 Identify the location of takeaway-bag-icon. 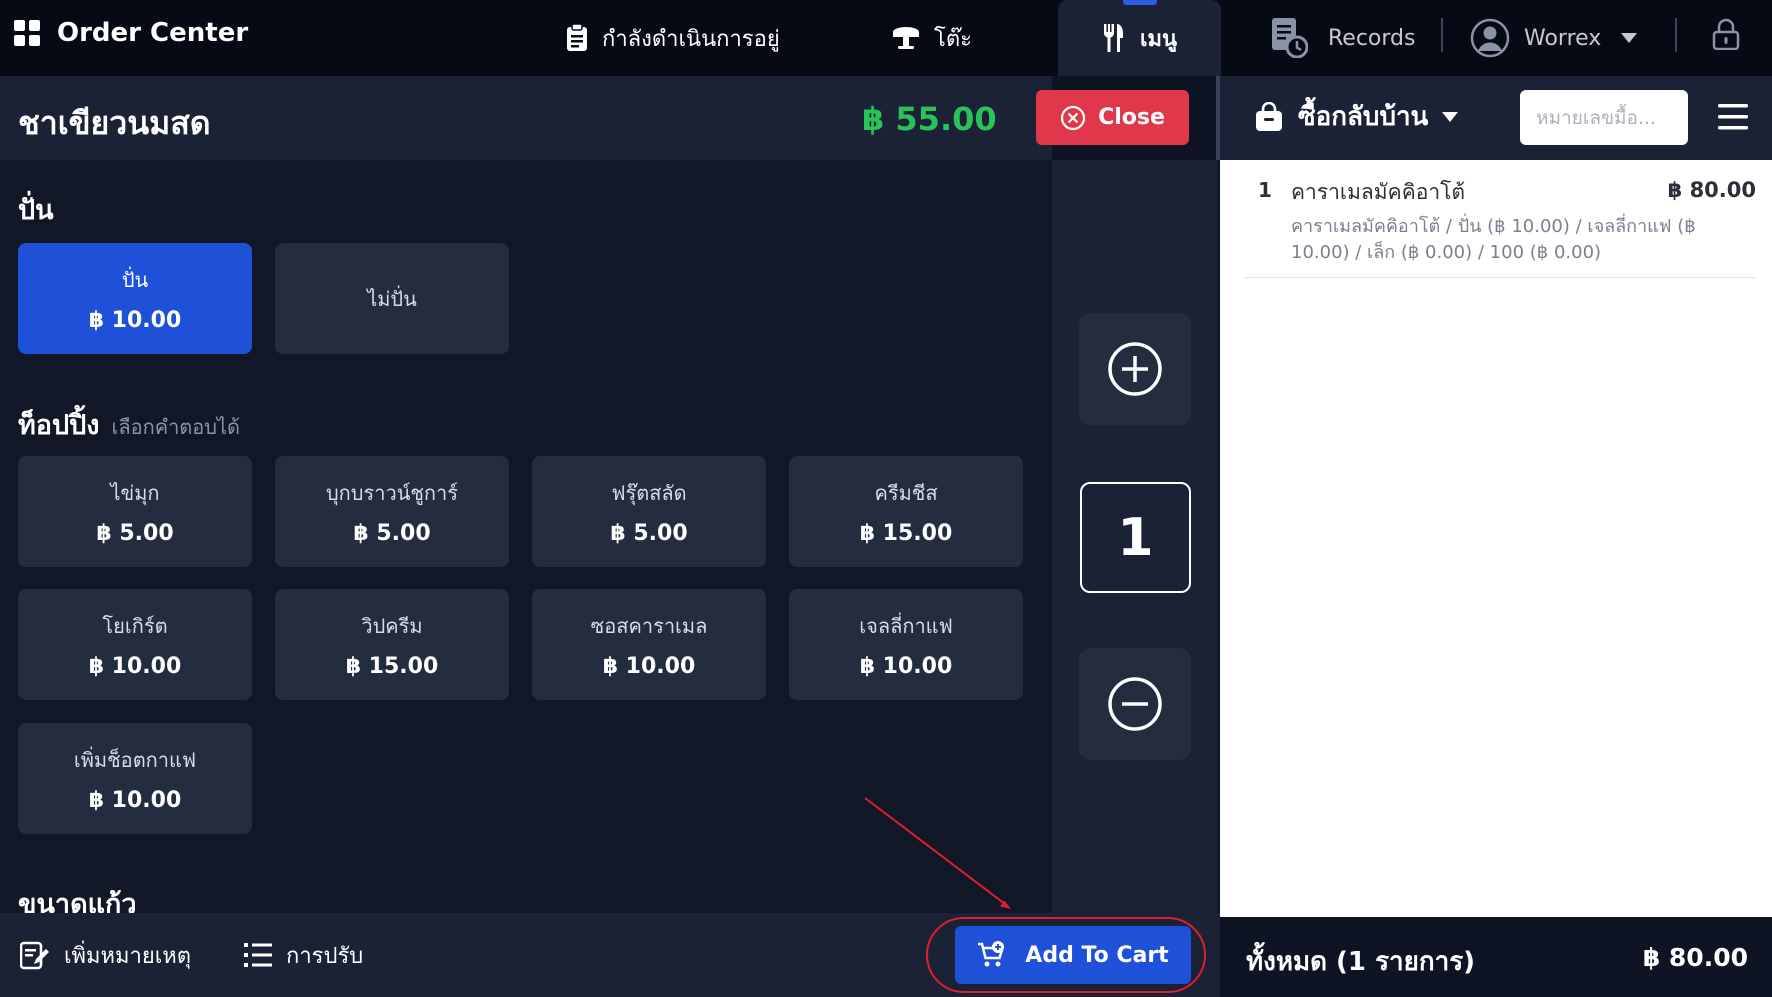
(1269, 116).